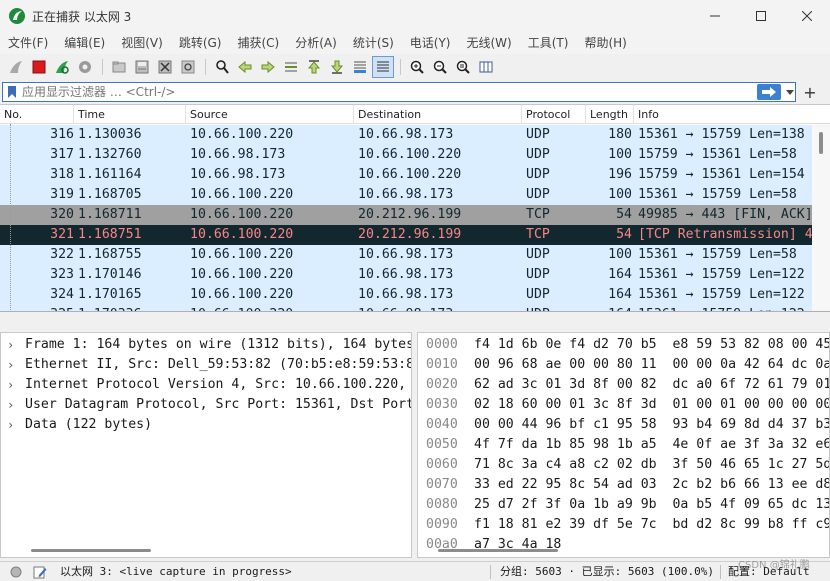 Image resolution: width=830 pixels, height=581 pixels. Describe the element at coordinates (39, 67) in the screenshot. I see `stop-capture-button` at that location.